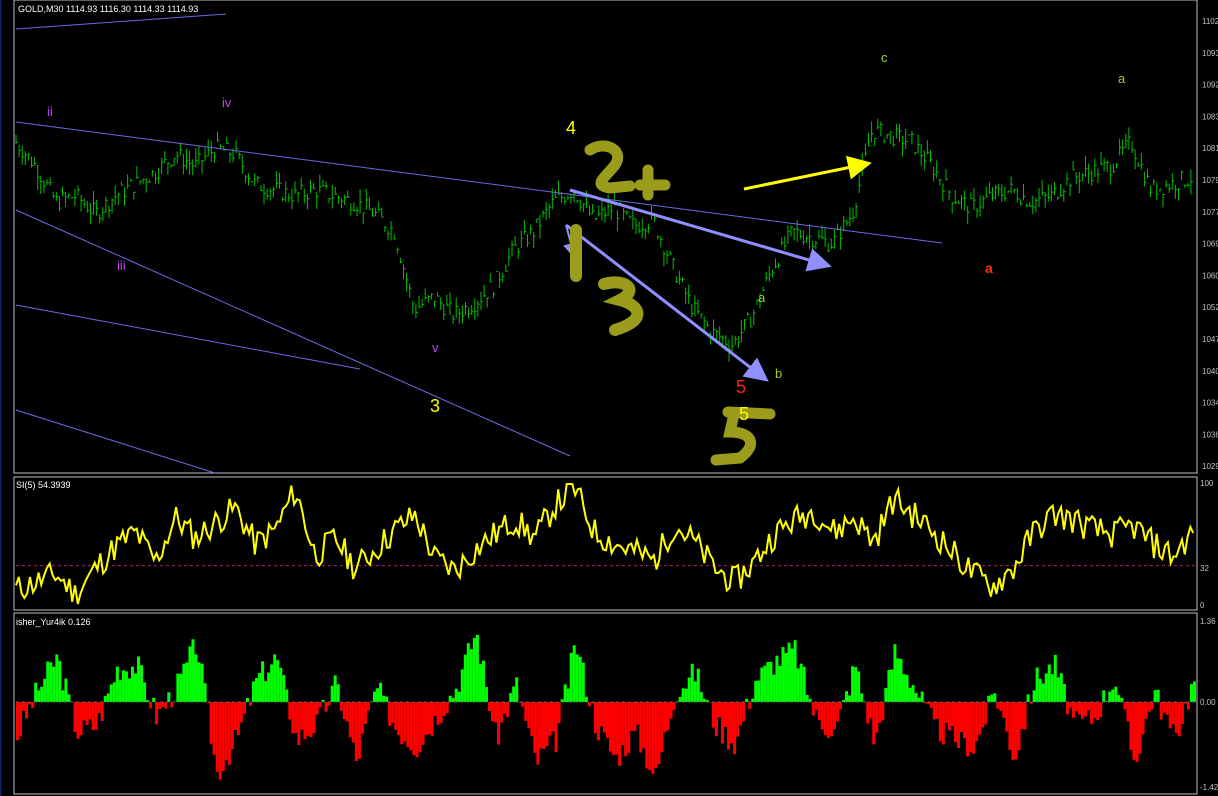 The image size is (1218, 796). I want to click on fisher-tick-label: -1.42, so click(1209, 787).